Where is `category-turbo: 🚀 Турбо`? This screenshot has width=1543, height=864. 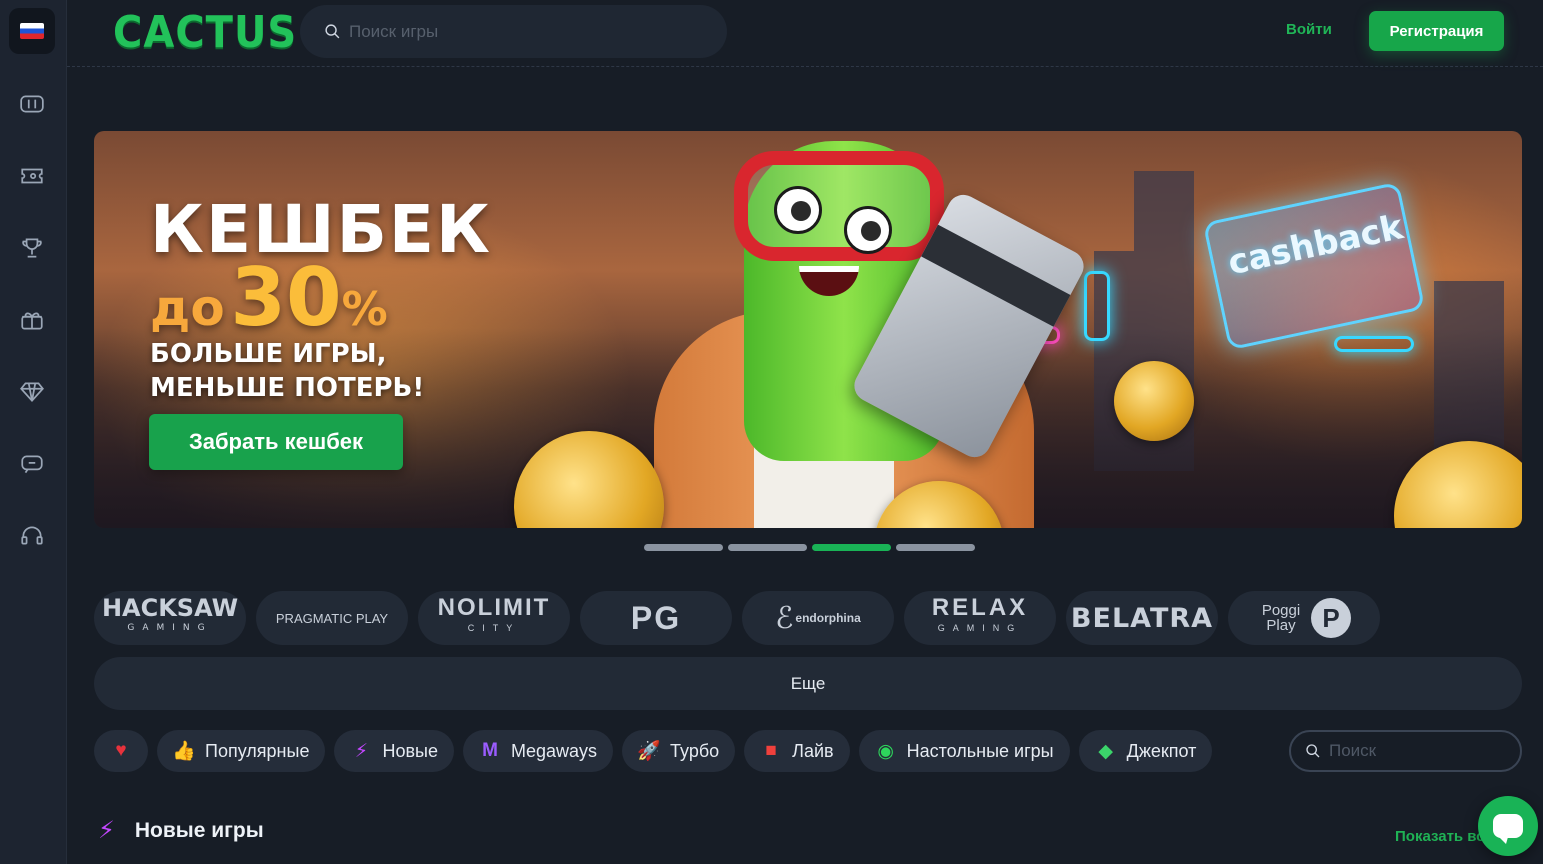 category-turbo: 🚀 Турбо is located at coordinates (679, 751).